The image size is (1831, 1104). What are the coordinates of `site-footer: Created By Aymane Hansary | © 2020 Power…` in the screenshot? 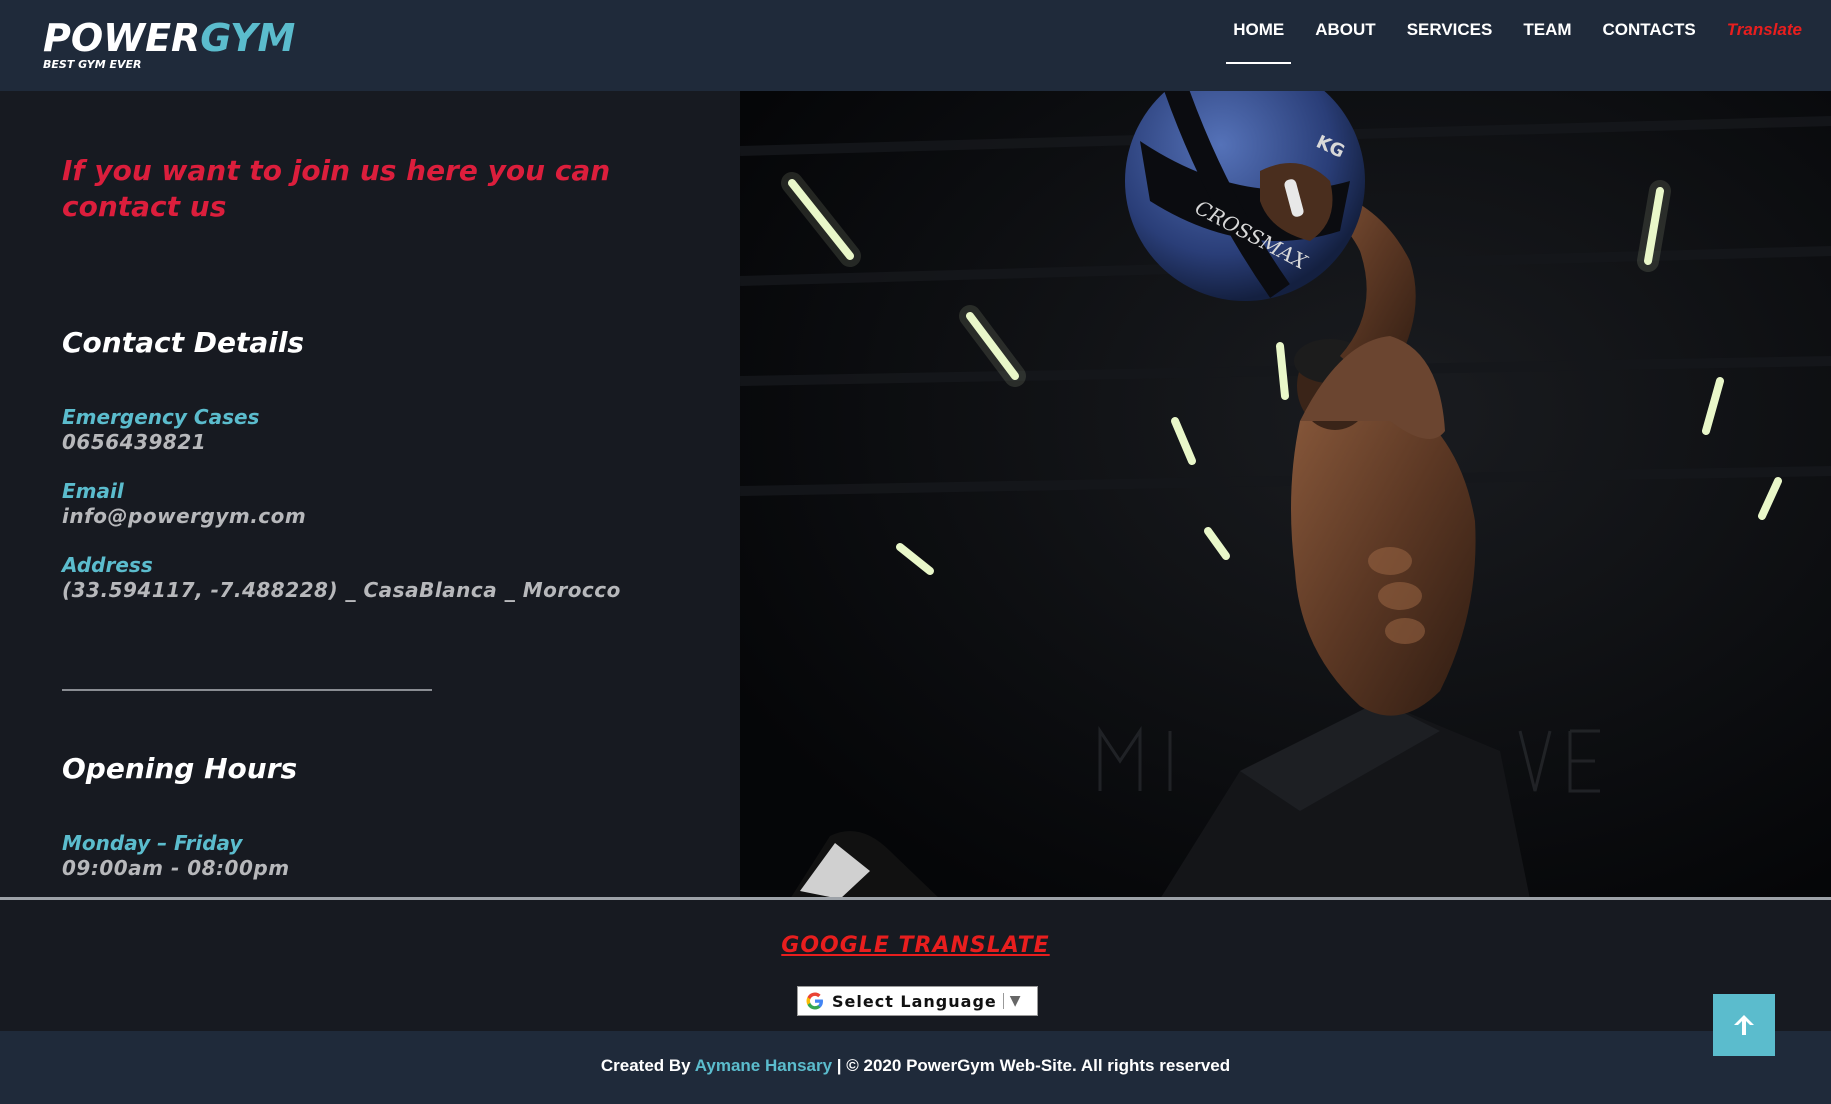 It's located at (915, 1067).